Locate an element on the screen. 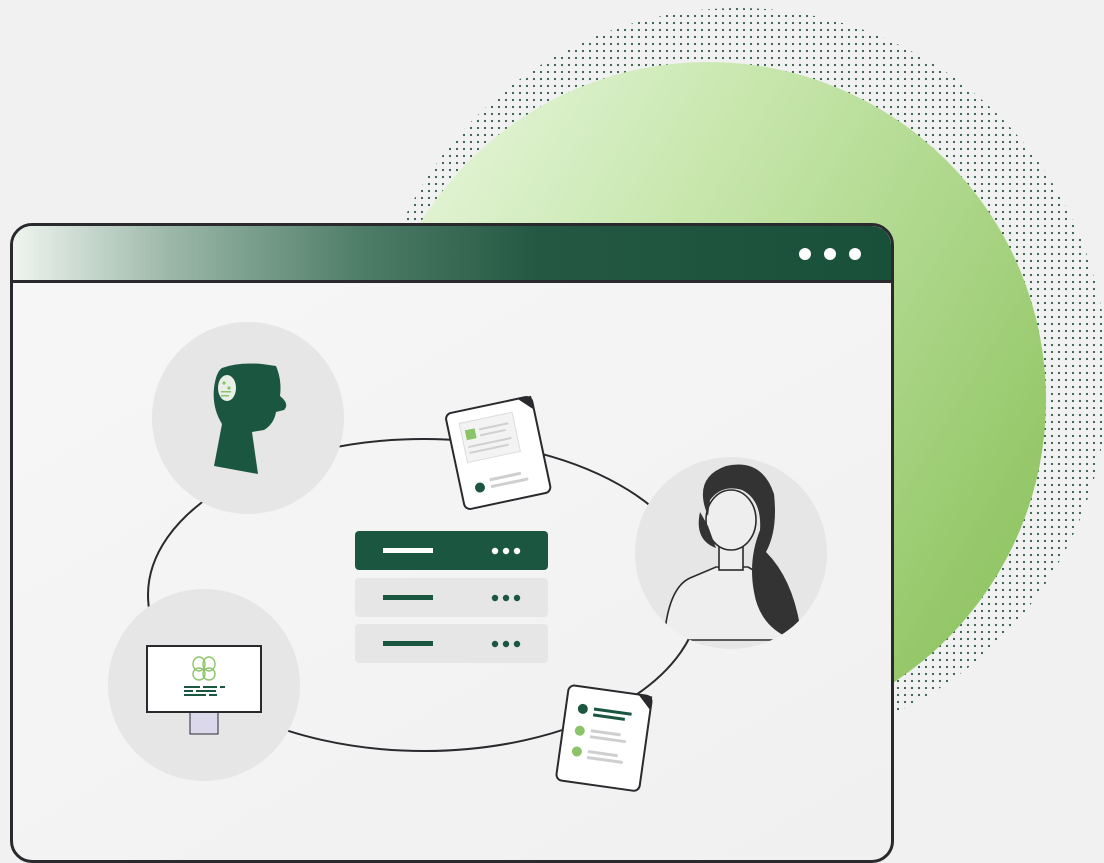  browser-titlebar is located at coordinates (452, 254).